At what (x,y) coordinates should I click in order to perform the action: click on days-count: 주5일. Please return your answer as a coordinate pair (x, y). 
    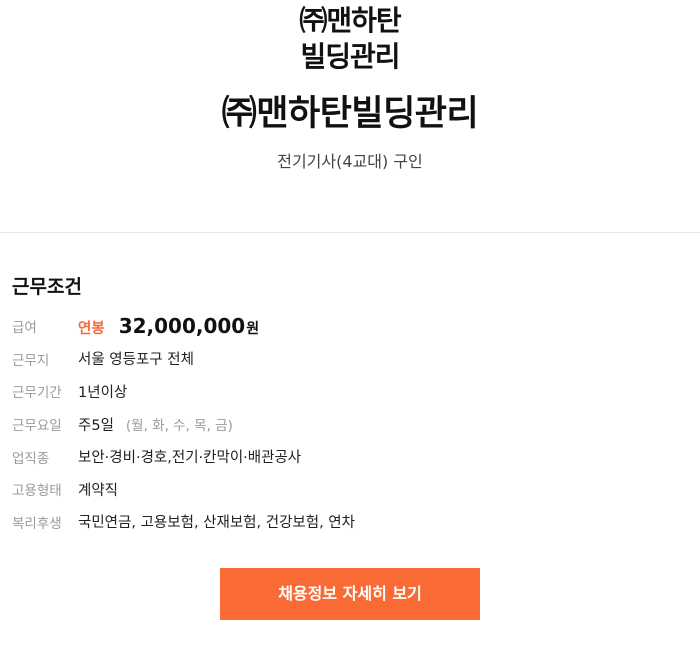
    Looking at the image, I should click on (96, 425).